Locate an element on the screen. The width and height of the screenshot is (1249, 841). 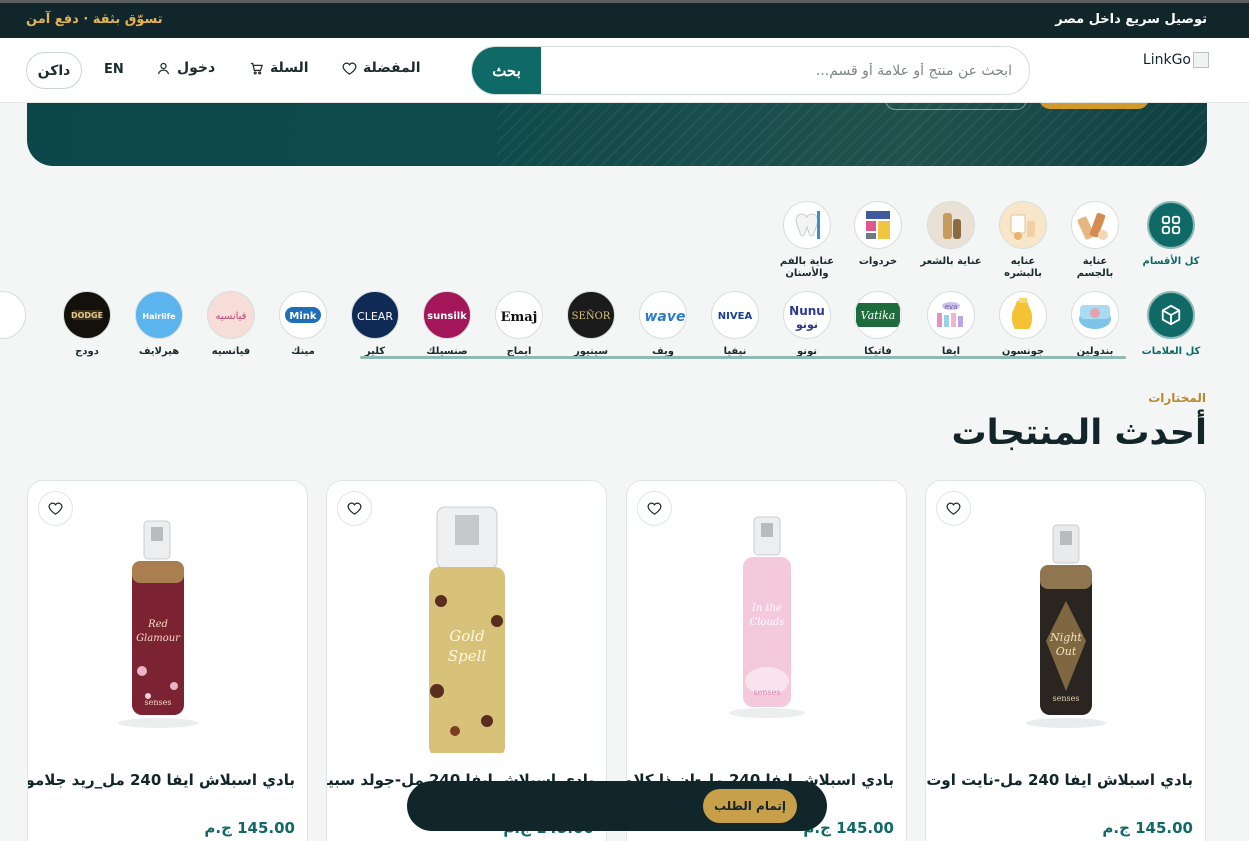
svg-text: Red is located at coordinates (157, 624).